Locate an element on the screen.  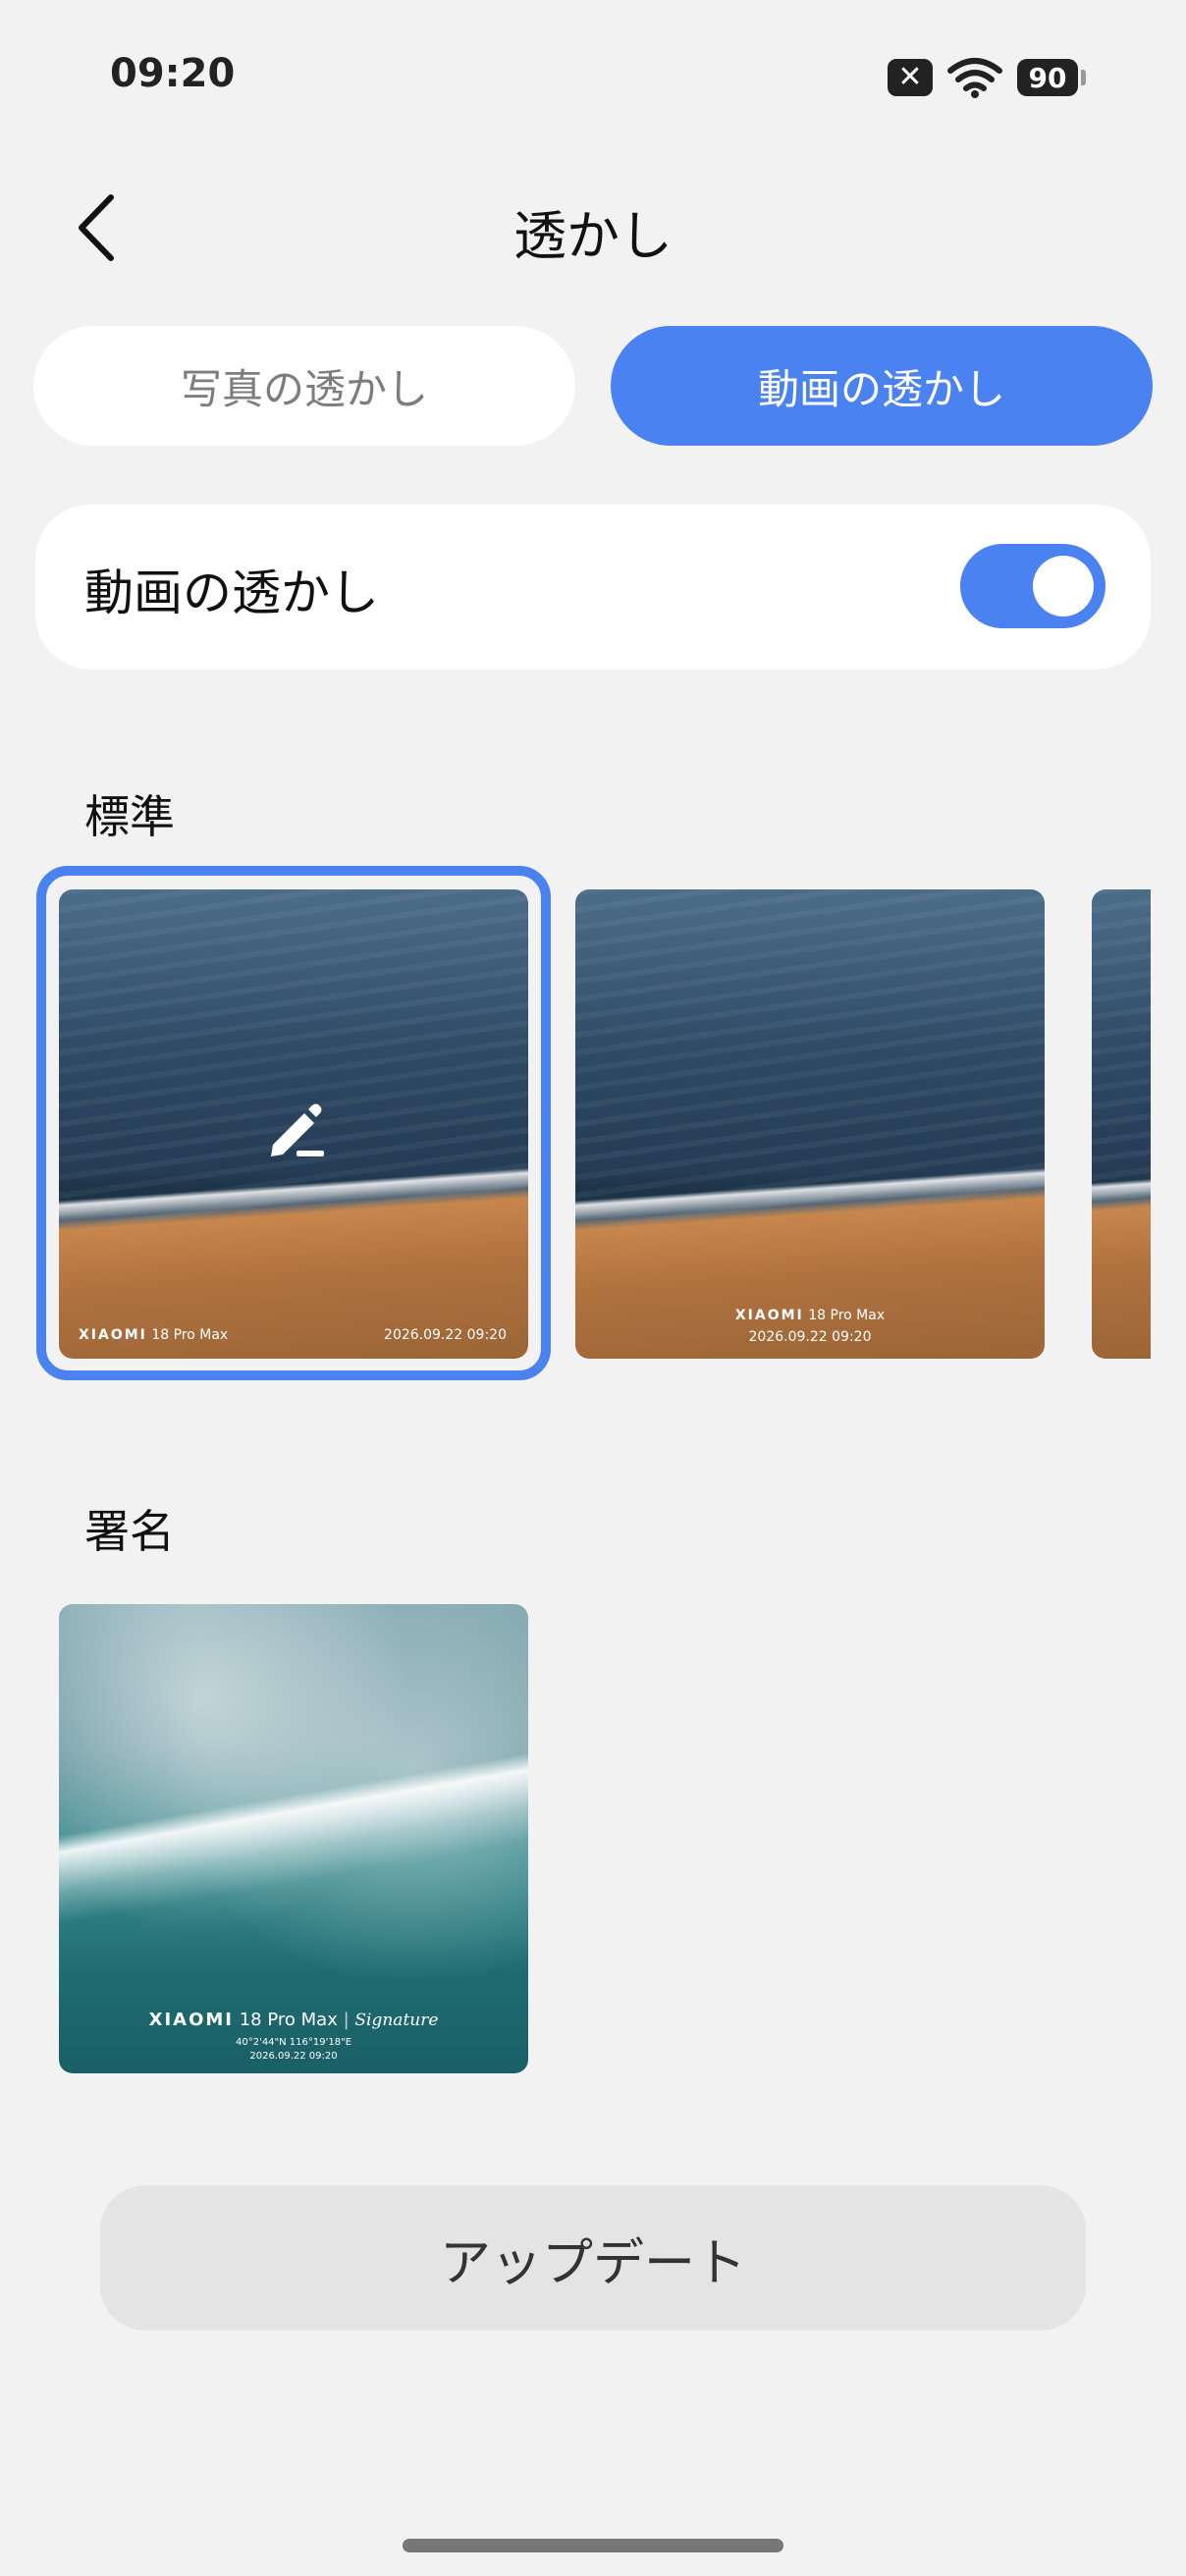
signature-script: Signature is located at coordinates (396, 2020).